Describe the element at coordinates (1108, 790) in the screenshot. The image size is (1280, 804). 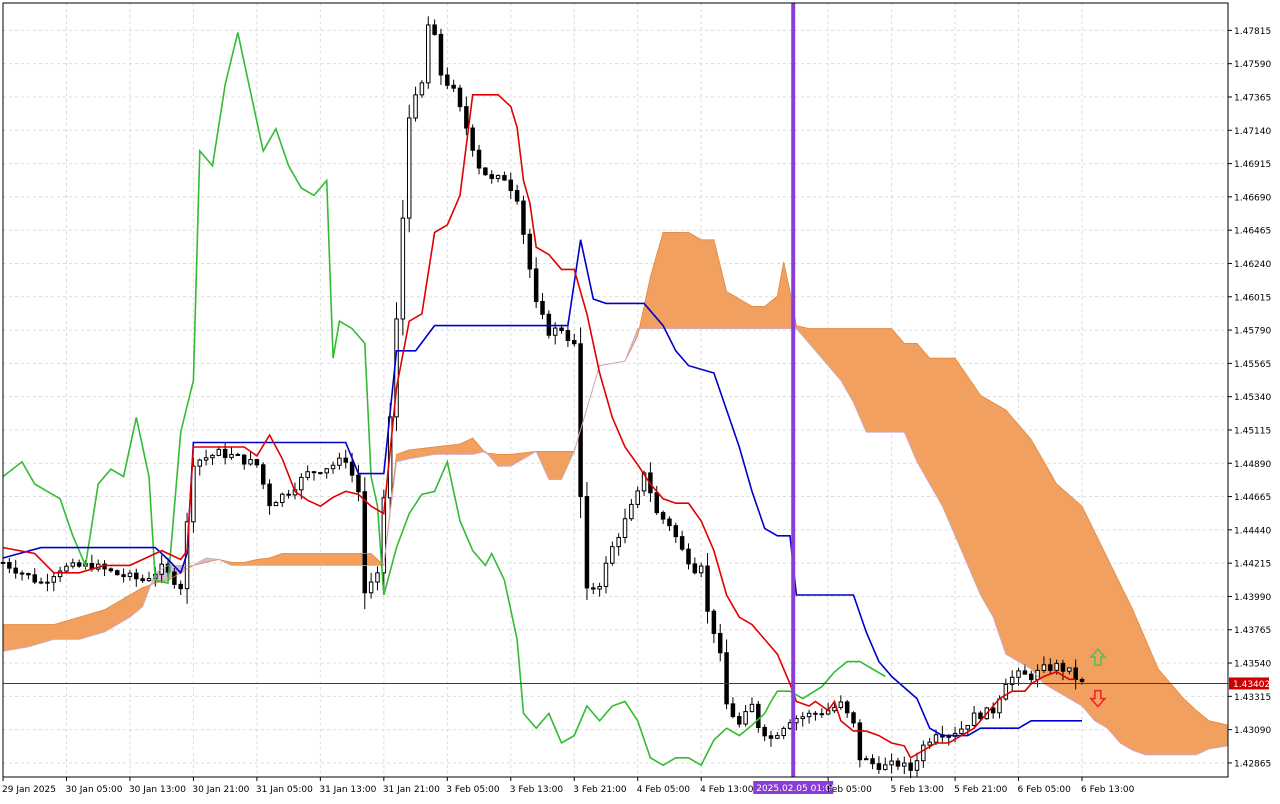
I see `x-tick-label: 6 Feb 13:00` at that location.